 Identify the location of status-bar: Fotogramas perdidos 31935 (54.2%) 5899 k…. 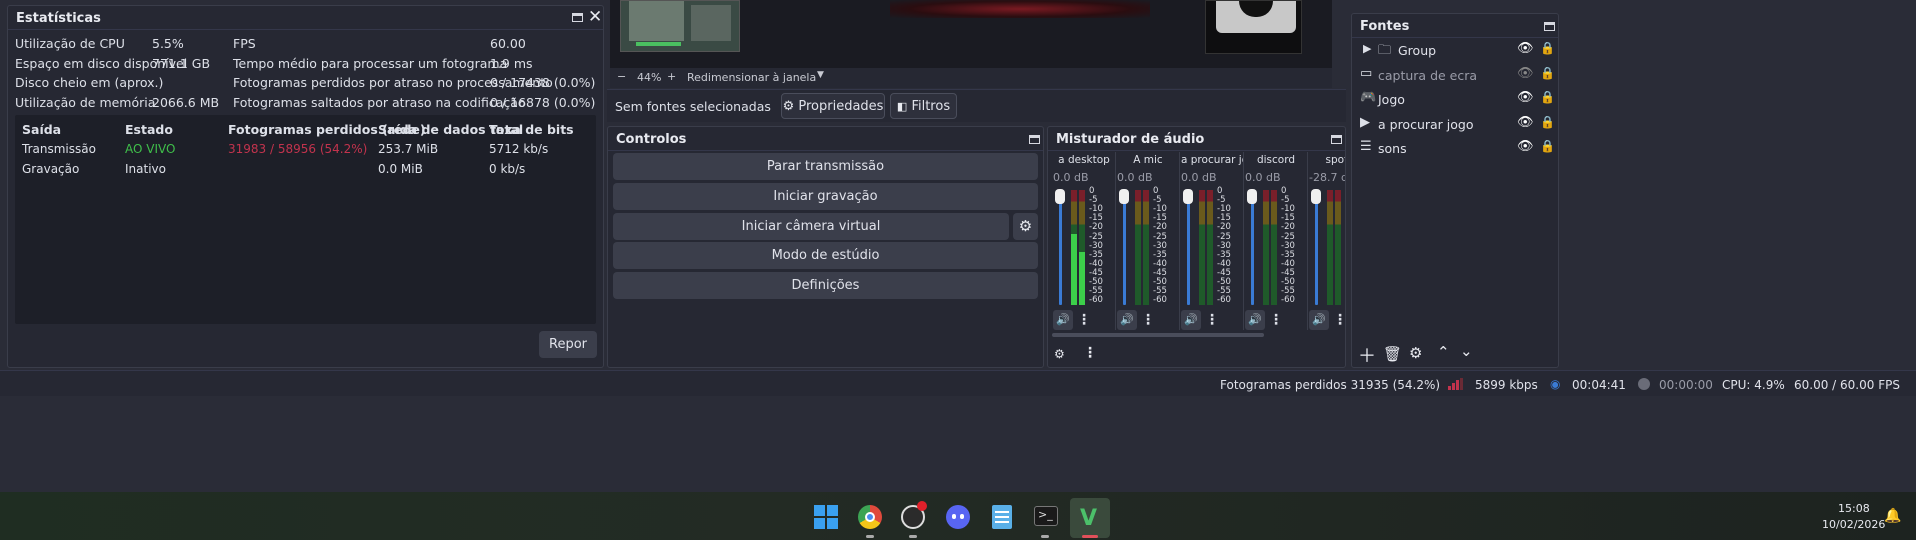
(958, 383).